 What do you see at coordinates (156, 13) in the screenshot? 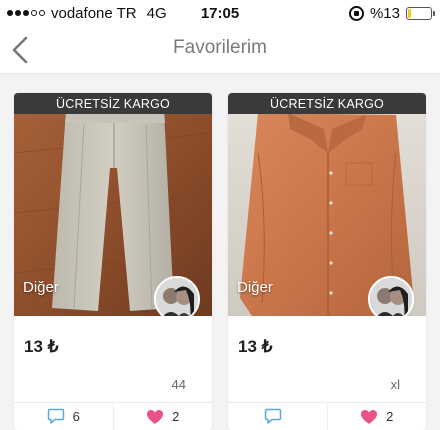
I see `network-type: 4G` at bounding box center [156, 13].